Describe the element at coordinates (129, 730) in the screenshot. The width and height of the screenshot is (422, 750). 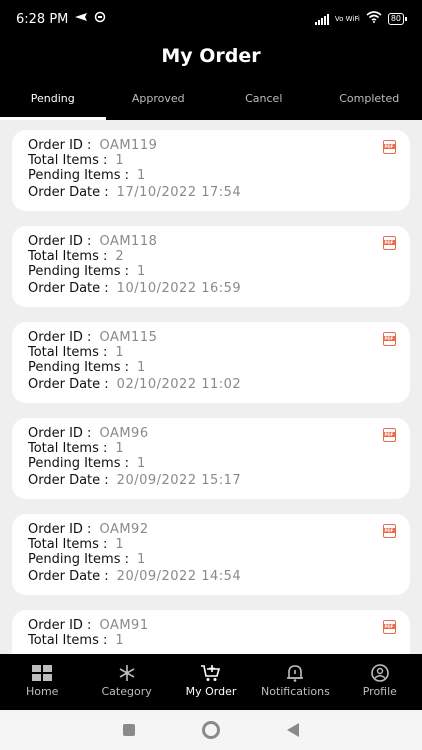
I see `recent-apps-icon` at that location.